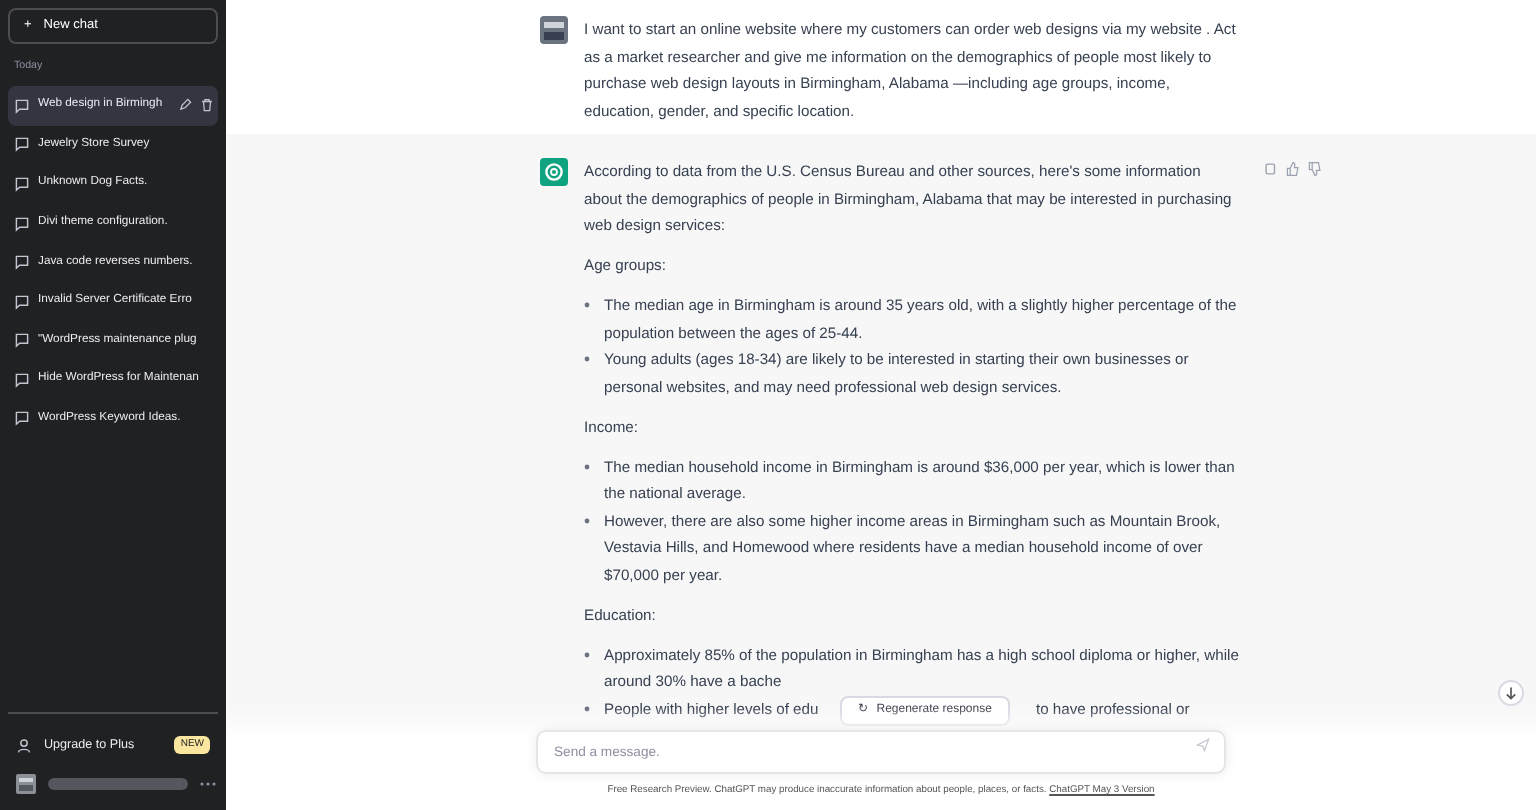 The image size is (1536, 810). I want to click on arrow-down-icon, so click(1511, 693).